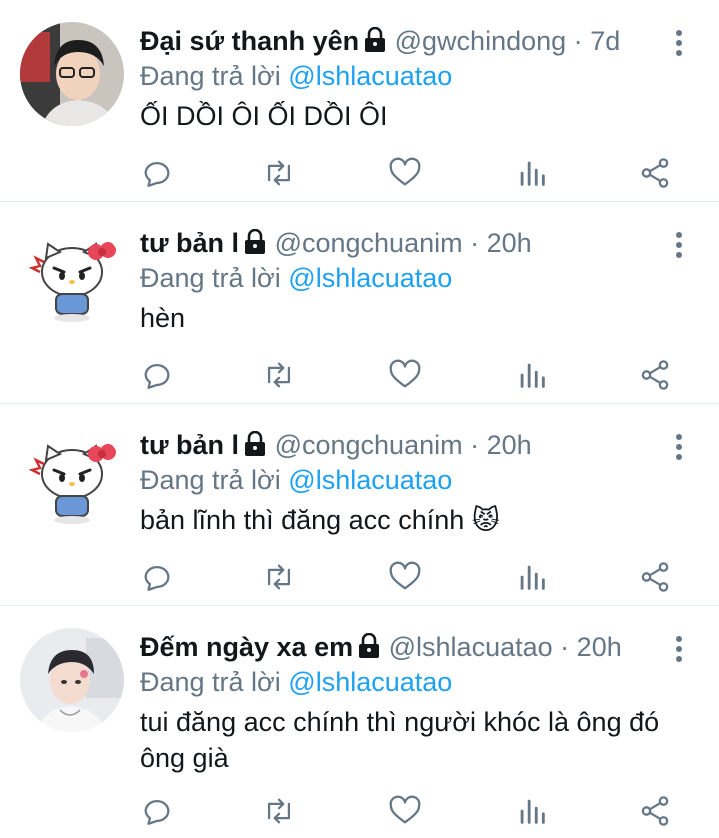  I want to click on tweet-text: bản lĩnh thì đăng acc chính 😾, so click(320, 520).